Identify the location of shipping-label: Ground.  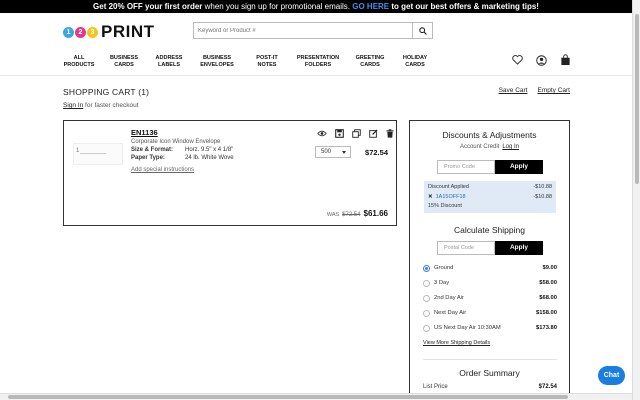
(444, 268).